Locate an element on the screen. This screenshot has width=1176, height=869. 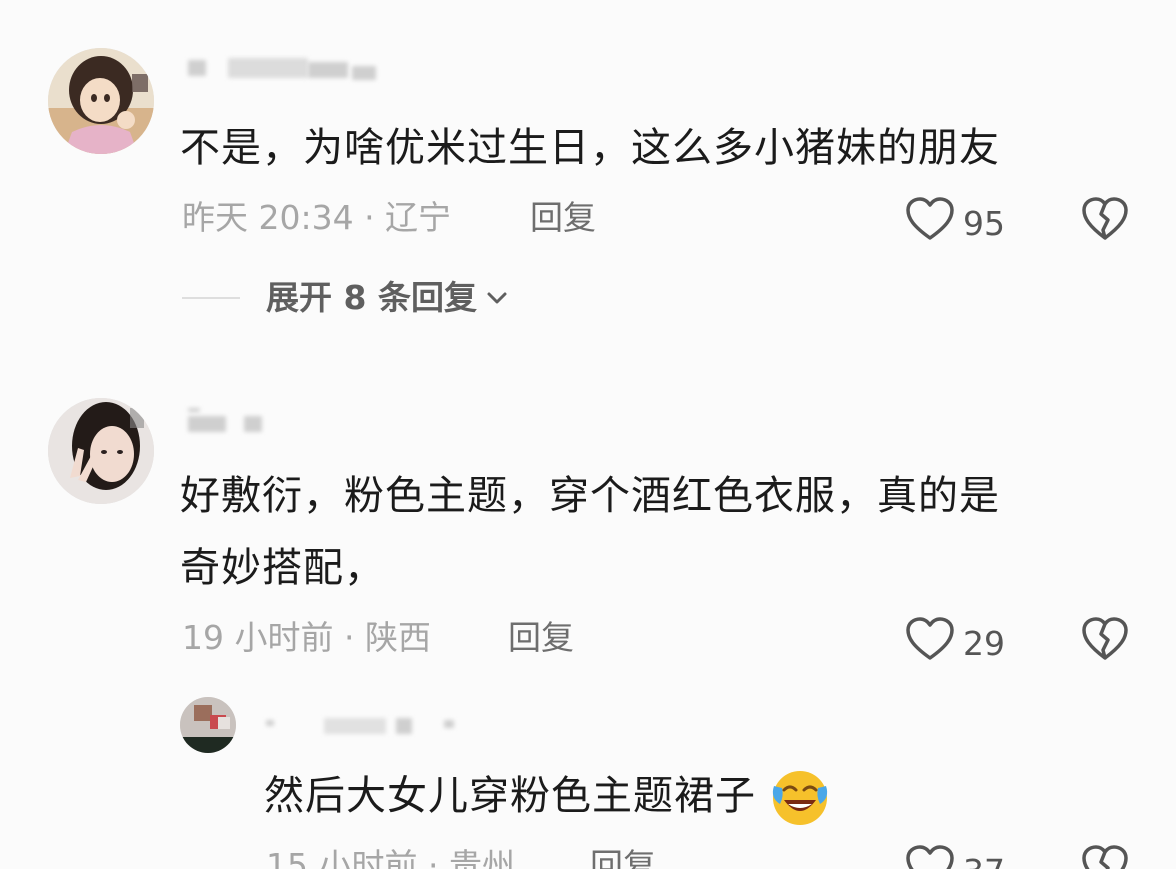
sub-reply-text-label: 然后大女儿穿粉色主题裙子 is located at coordinates (510, 796).